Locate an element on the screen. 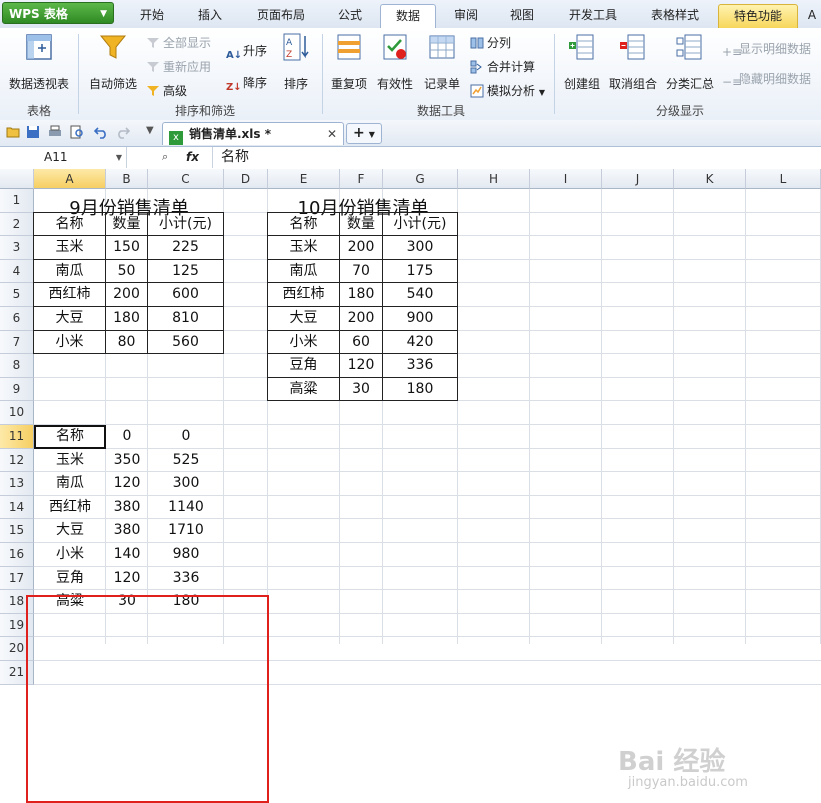 The height and width of the screenshot is (803, 821). create-group-button: 创建组 is located at coordinates (582, 62).